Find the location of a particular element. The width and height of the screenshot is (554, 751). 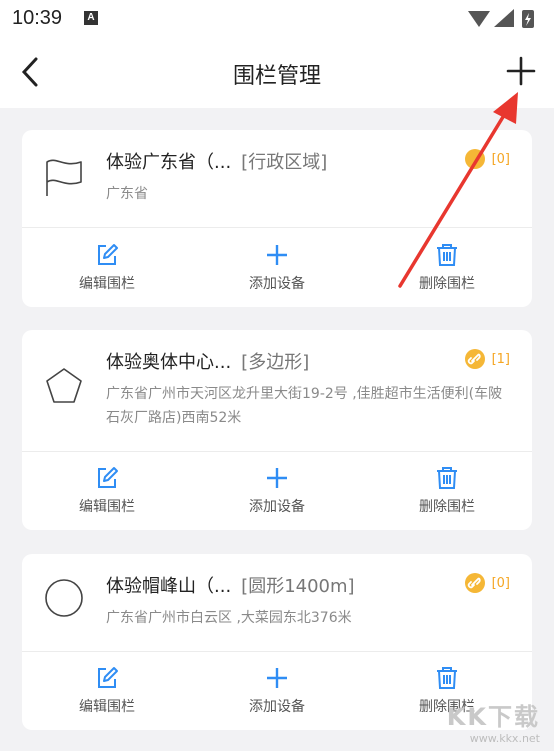

fence-name: 体验奥体中心... [多边形] is located at coordinates (207, 361).